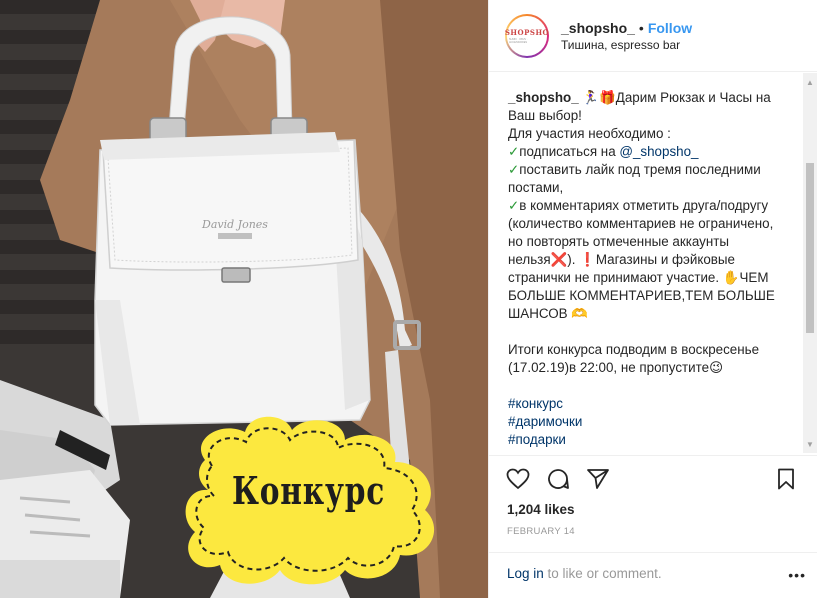  Describe the element at coordinates (810, 444) in the screenshot. I see `scroll-down-arrow-icon: ▼` at that location.